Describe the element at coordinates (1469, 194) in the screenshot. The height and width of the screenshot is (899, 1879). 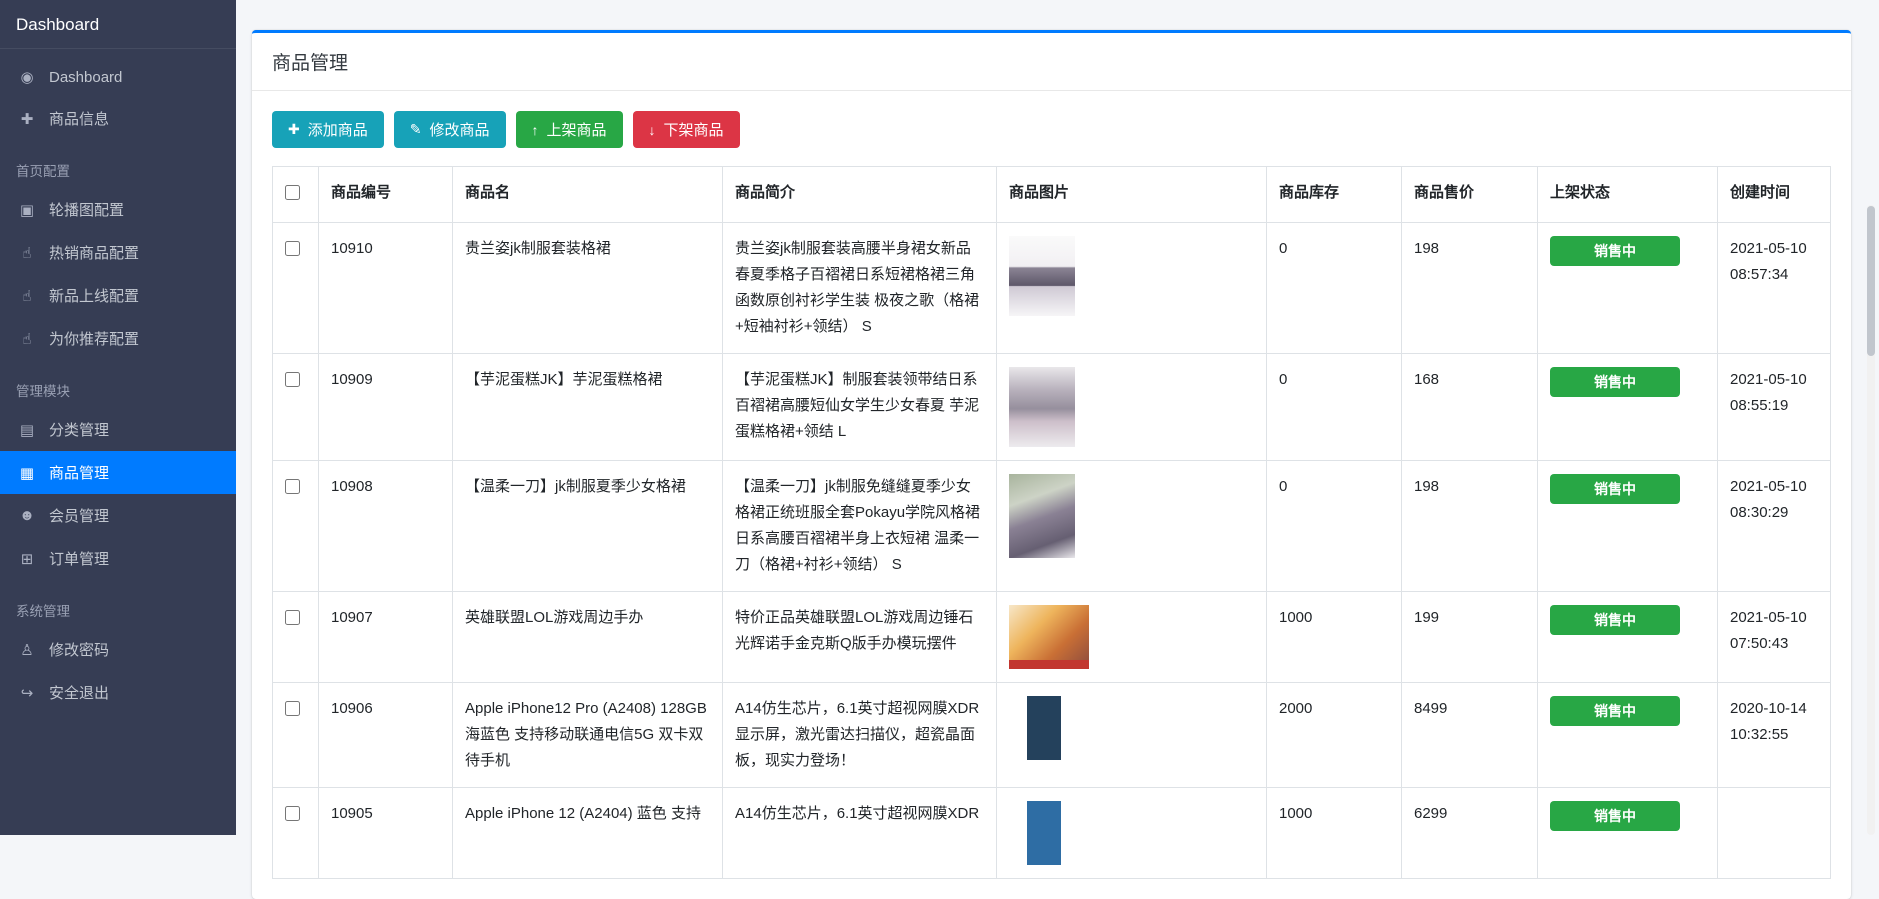
I see `column-header-商品售价: 商品售价` at that location.